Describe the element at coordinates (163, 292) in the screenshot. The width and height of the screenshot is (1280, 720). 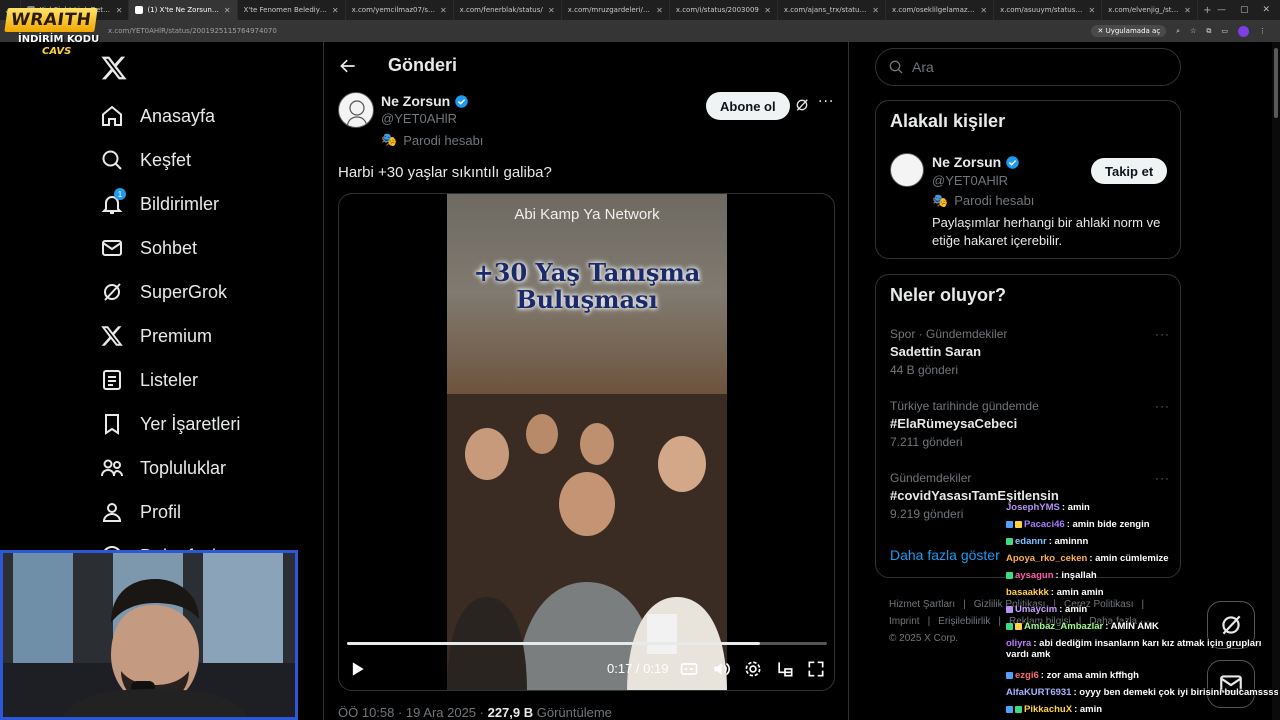
I see `sidebar-item-supergrok: SuperGrok` at that location.